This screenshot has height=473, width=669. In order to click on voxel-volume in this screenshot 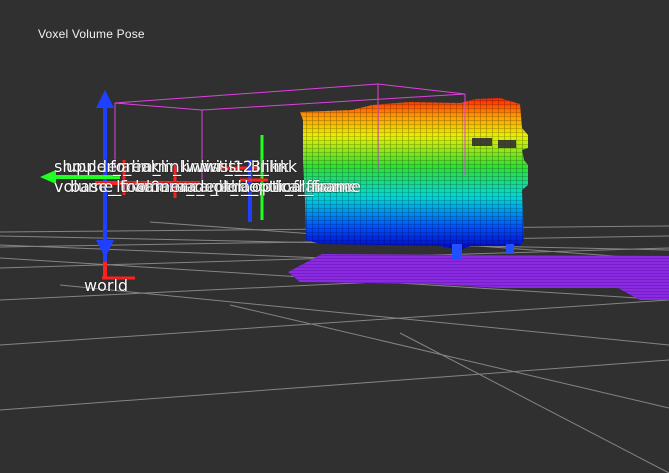, I will do `click(414, 179)`.